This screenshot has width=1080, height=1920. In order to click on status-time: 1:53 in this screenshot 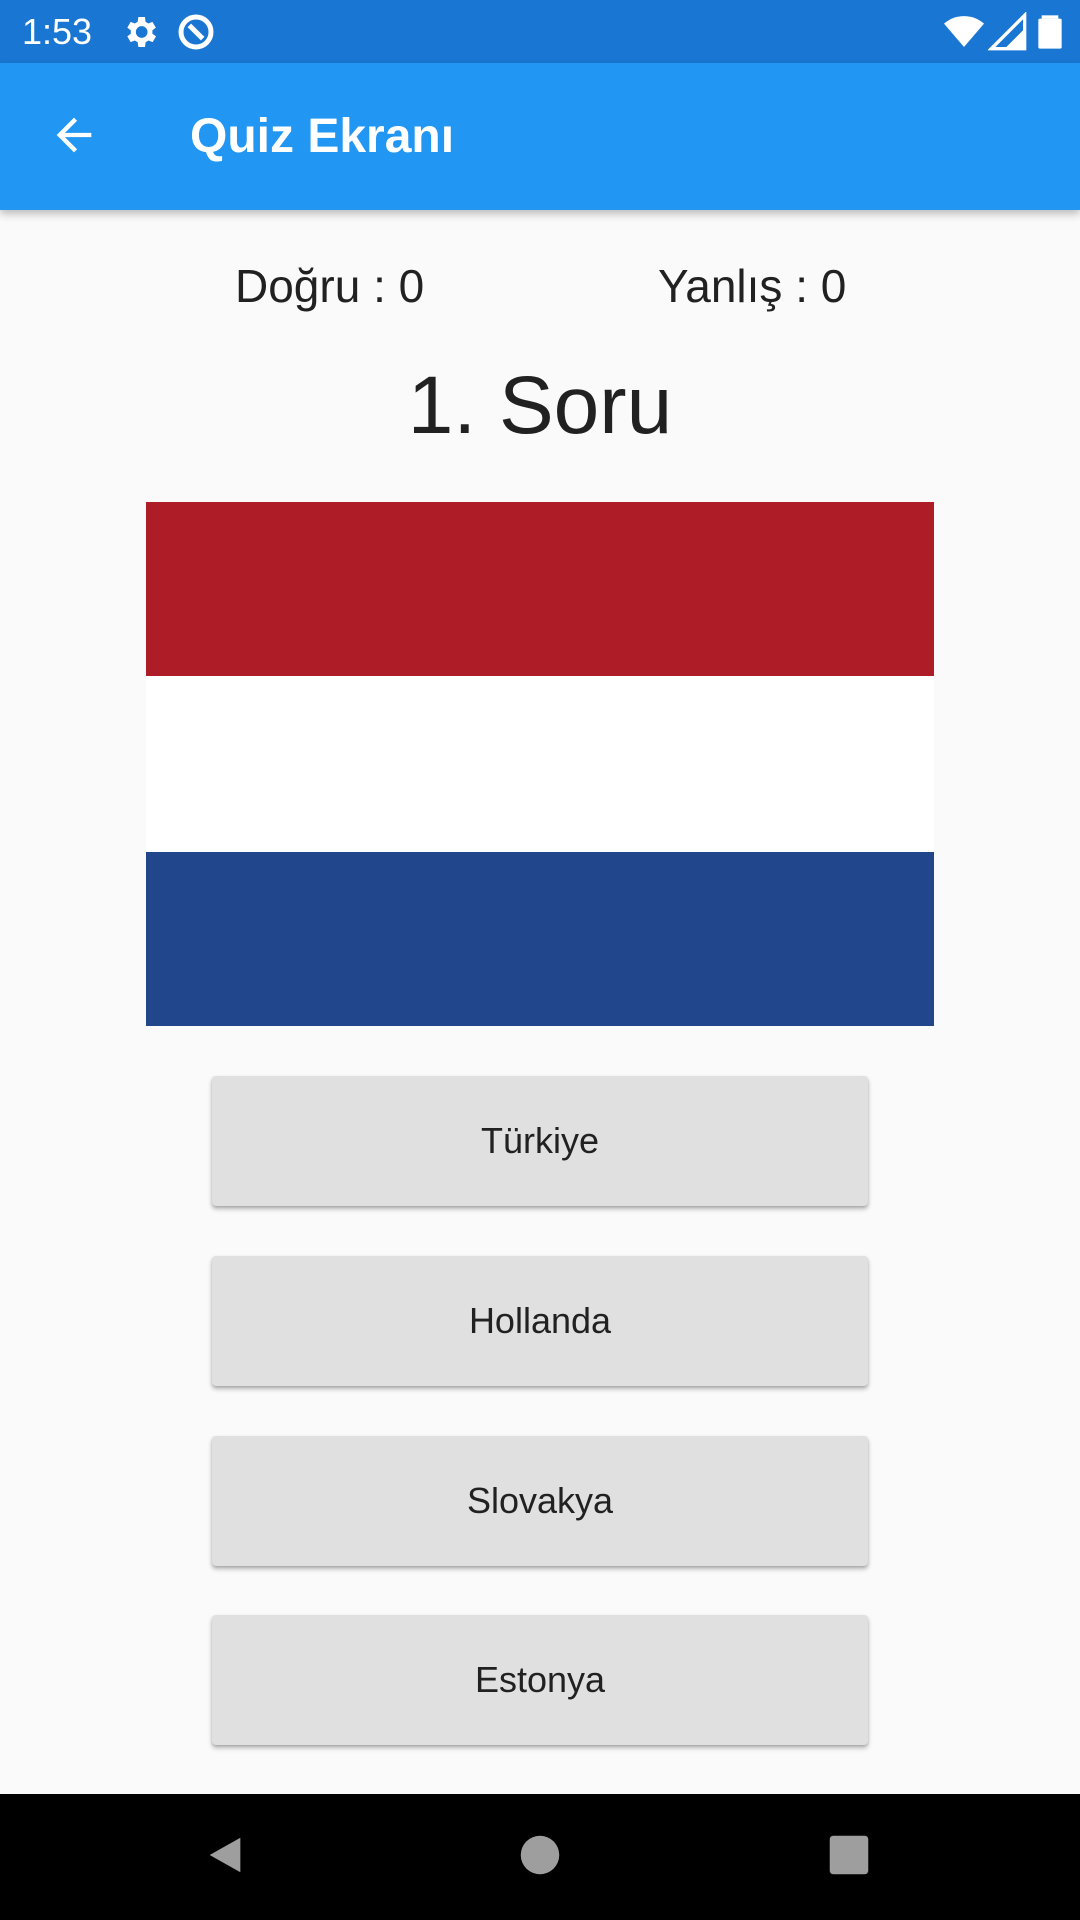, I will do `click(57, 31)`.